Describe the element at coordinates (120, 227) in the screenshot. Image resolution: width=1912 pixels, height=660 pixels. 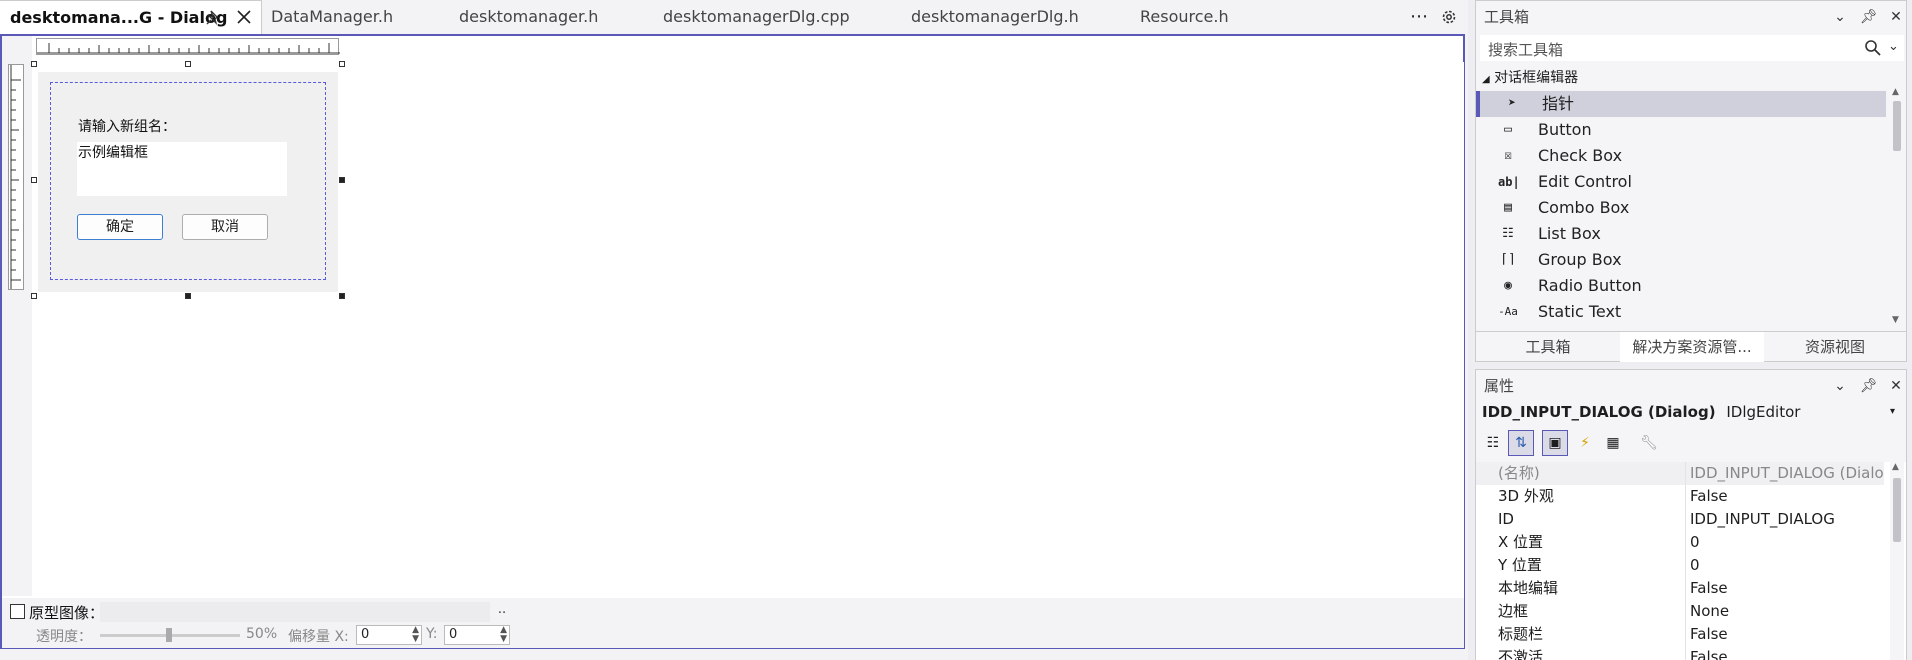
I see `ok-button: 确定` at that location.